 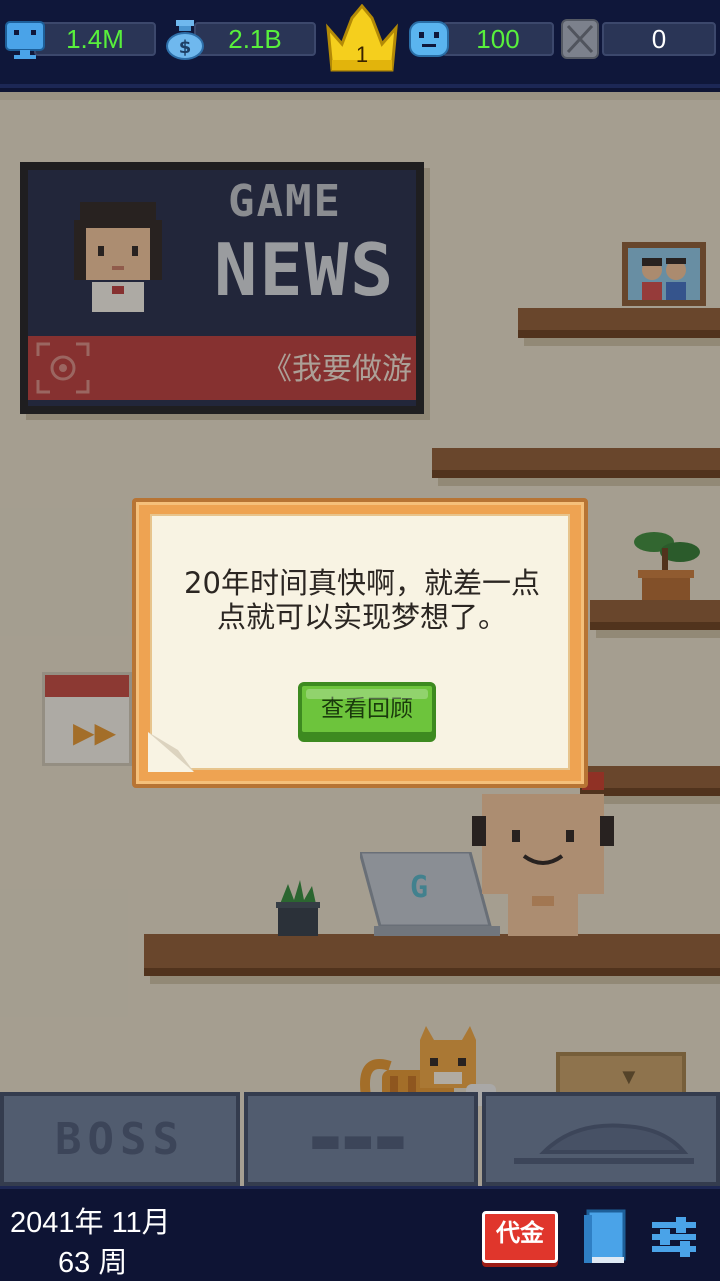 I want to click on locked-slot-icon, so click(x=580, y=39).